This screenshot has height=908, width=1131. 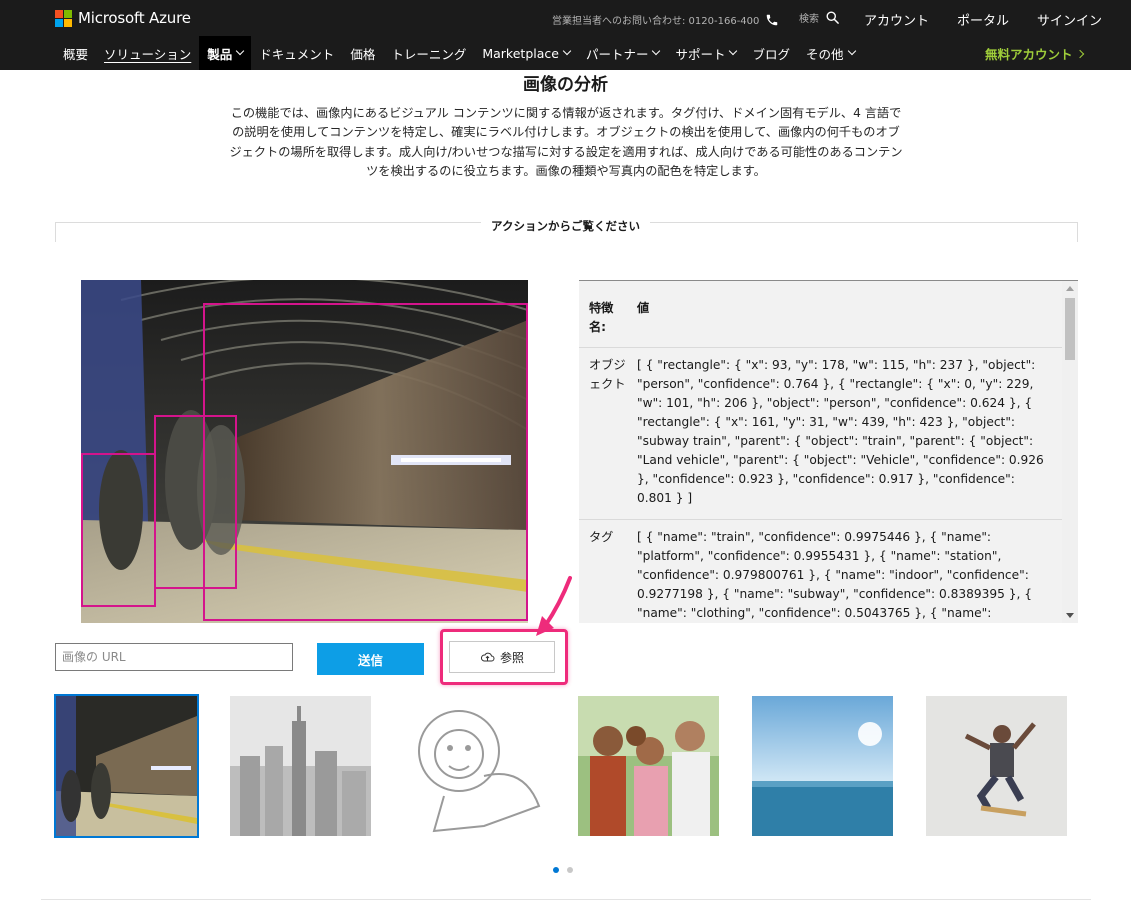 What do you see at coordinates (296, 53) in the screenshot?
I see `nav-documentation: ドキュメント` at bounding box center [296, 53].